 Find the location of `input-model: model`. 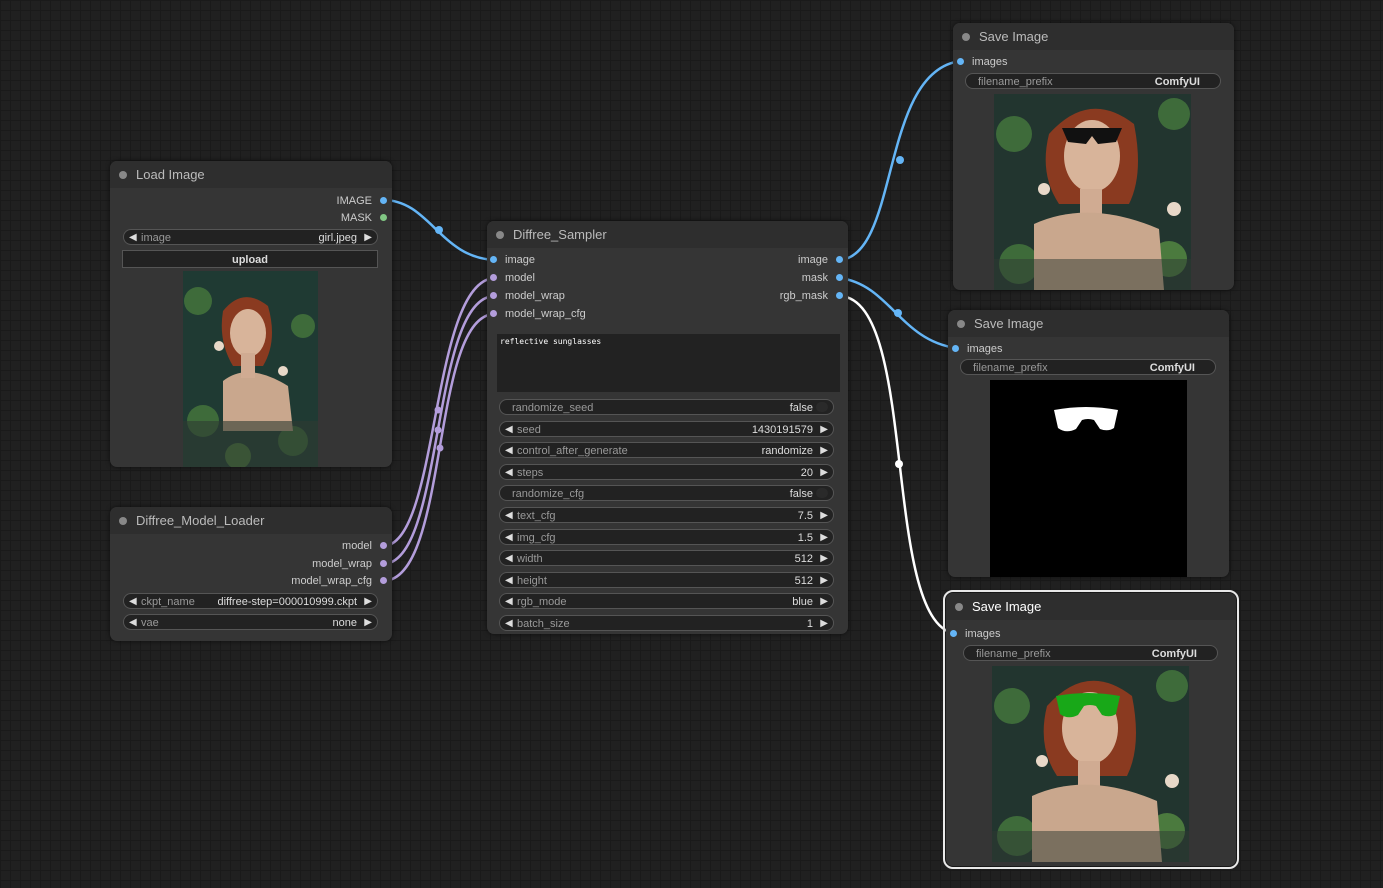

input-model: model is located at coordinates (512, 278).